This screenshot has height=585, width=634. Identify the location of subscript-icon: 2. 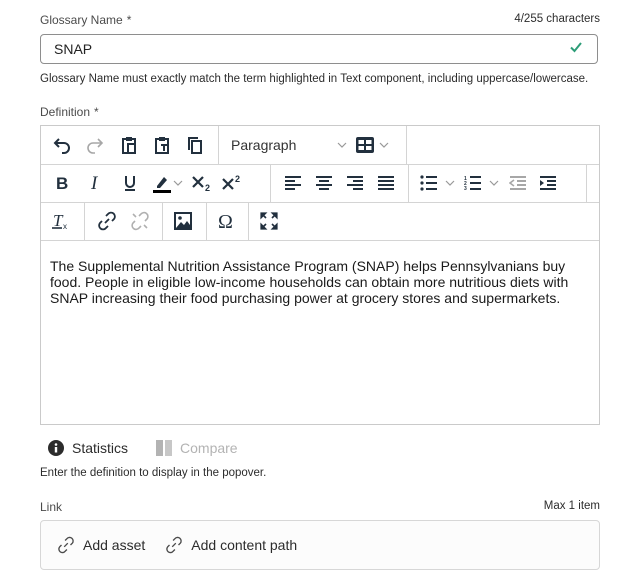
(201, 184).